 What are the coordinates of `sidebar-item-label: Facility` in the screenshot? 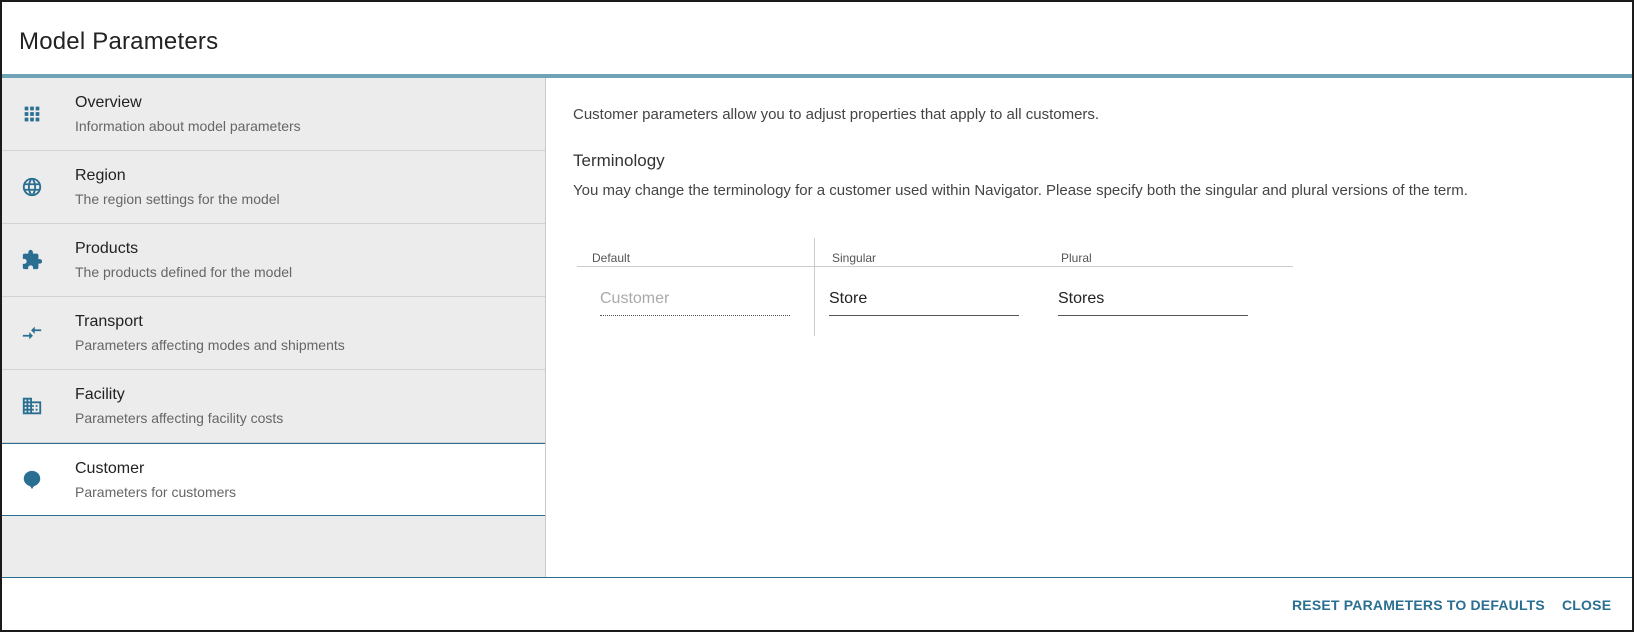 It's located at (100, 394).